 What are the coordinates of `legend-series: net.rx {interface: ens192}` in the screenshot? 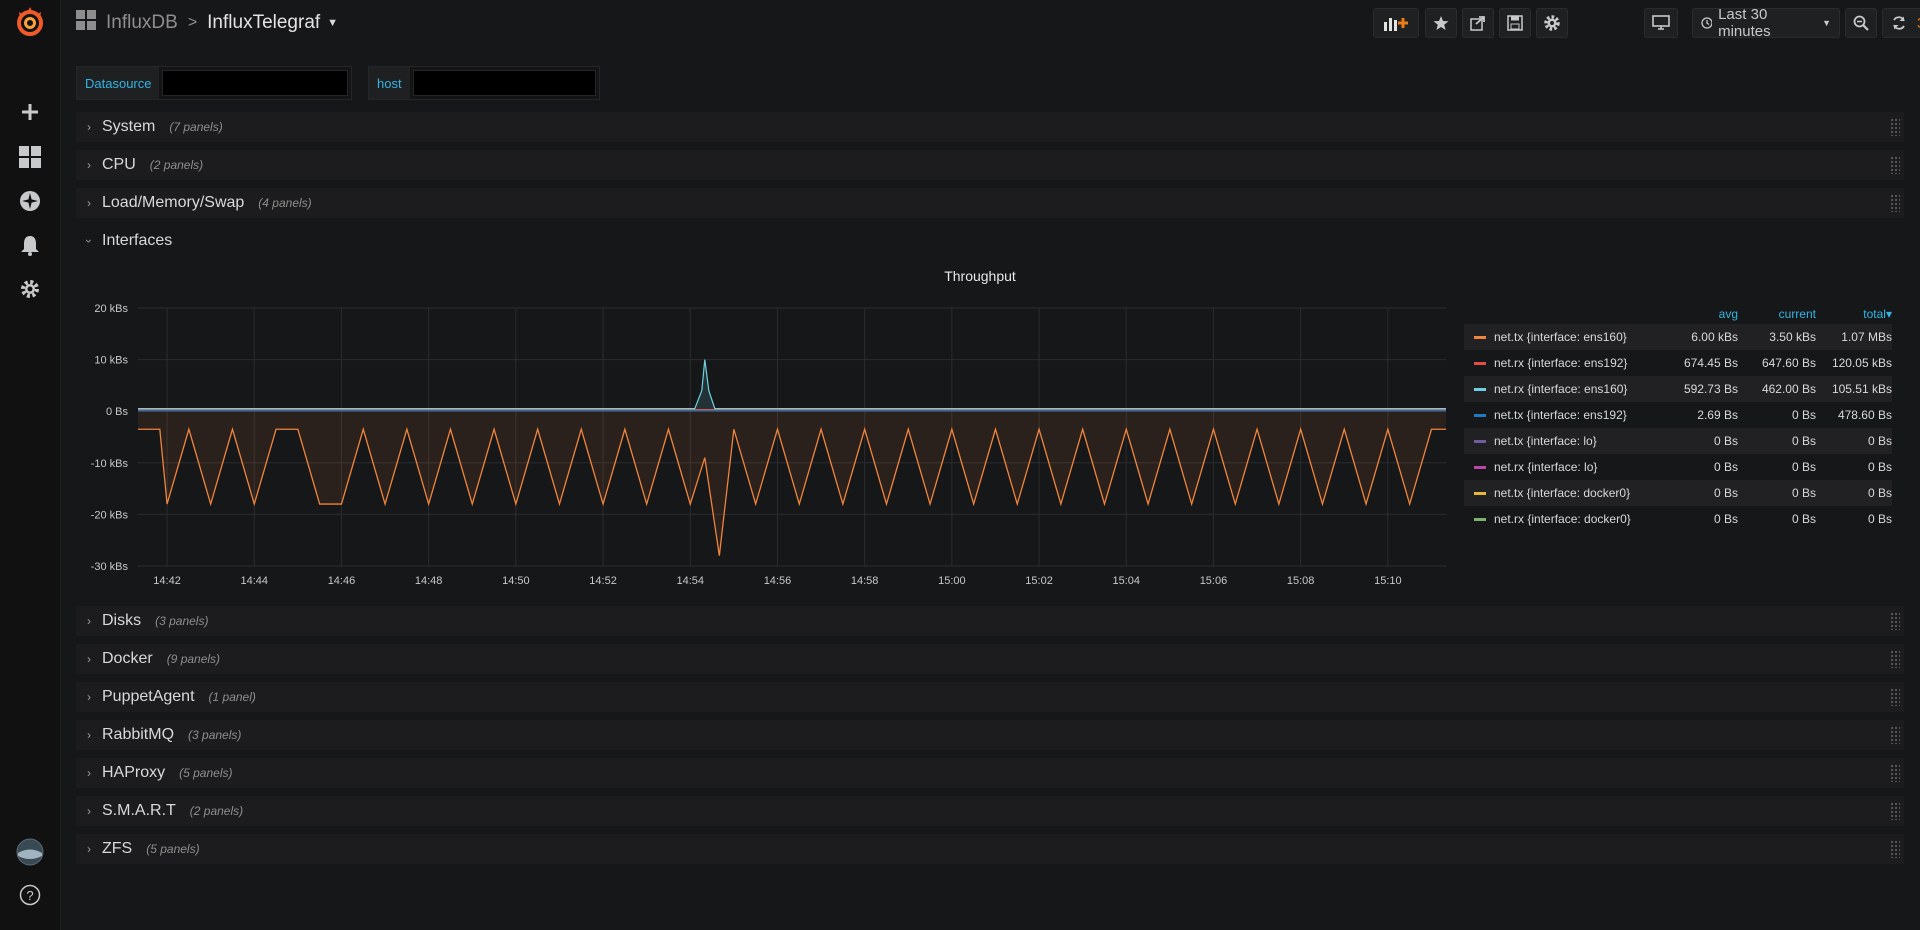 It's located at (1564, 363).